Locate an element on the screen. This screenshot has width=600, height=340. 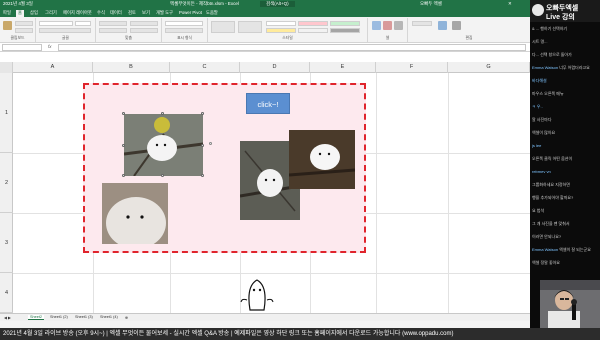
sheet-tab: Sheet1 (3) is located at coordinates (84, 317).